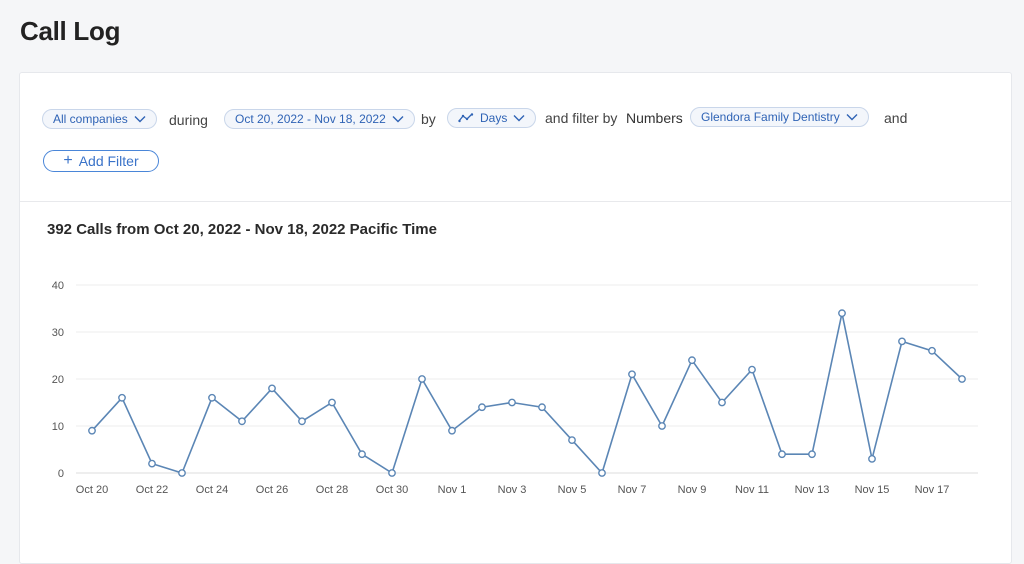 This screenshot has width=1024, height=564. I want to click on x-tick-label: Oct 30, so click(392, 490).